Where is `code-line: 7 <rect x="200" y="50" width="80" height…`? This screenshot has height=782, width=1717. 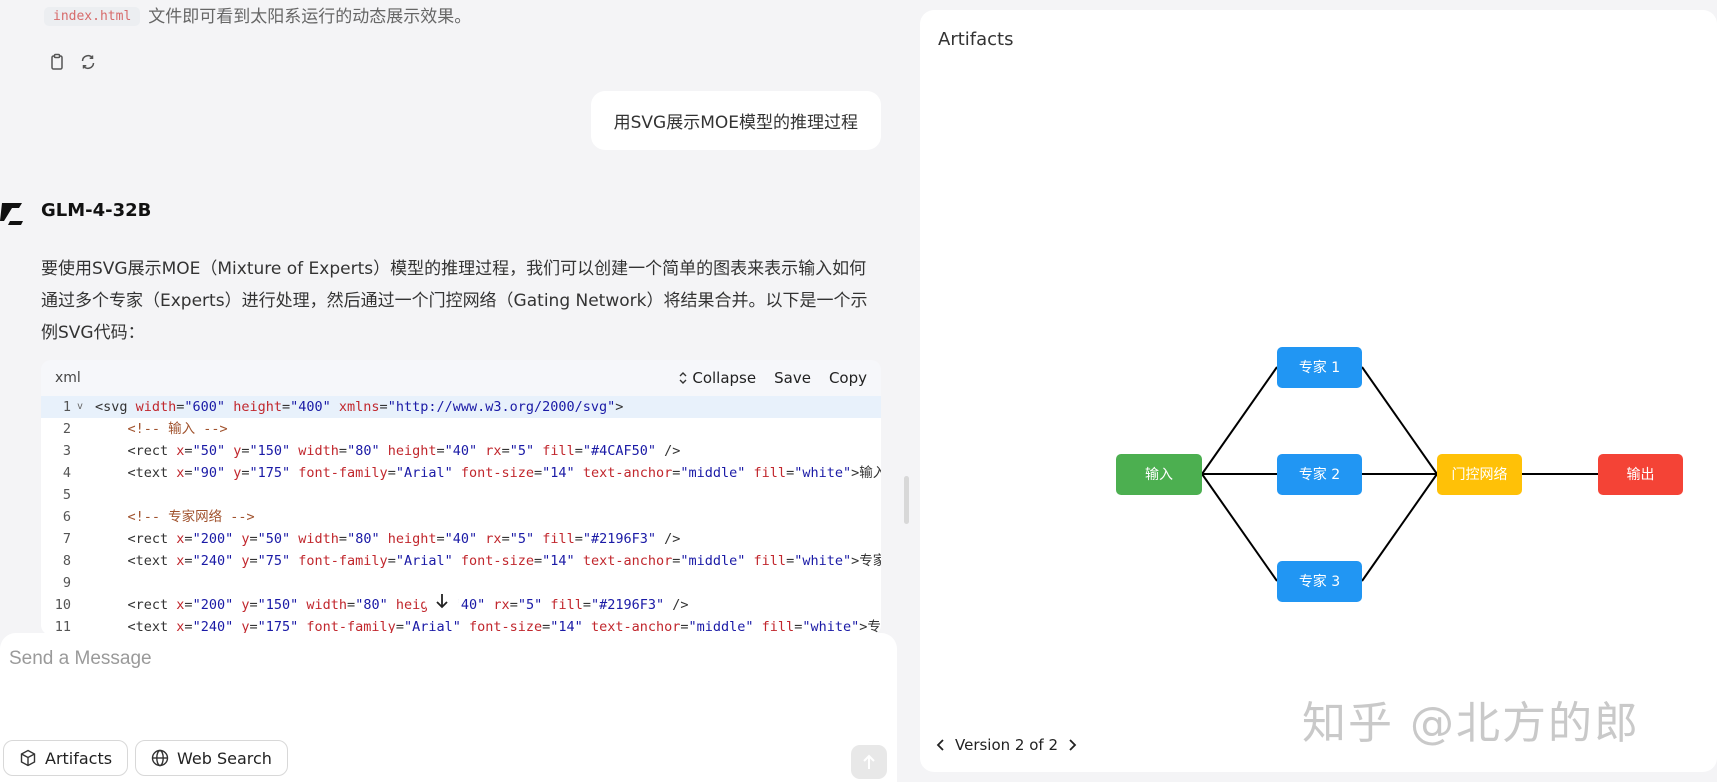
code-line: 7 <rect x="200" y="50" width="80" height… is located at coordinates (461, 539).